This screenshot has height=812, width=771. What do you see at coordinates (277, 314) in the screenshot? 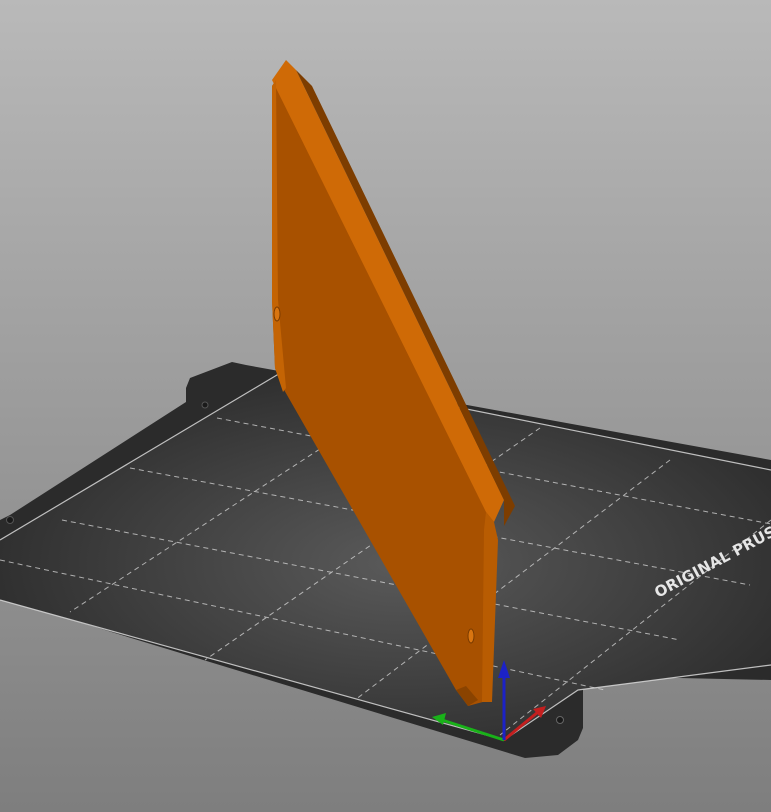
I see `model-hole-upper` at bounding box center [277, 314].